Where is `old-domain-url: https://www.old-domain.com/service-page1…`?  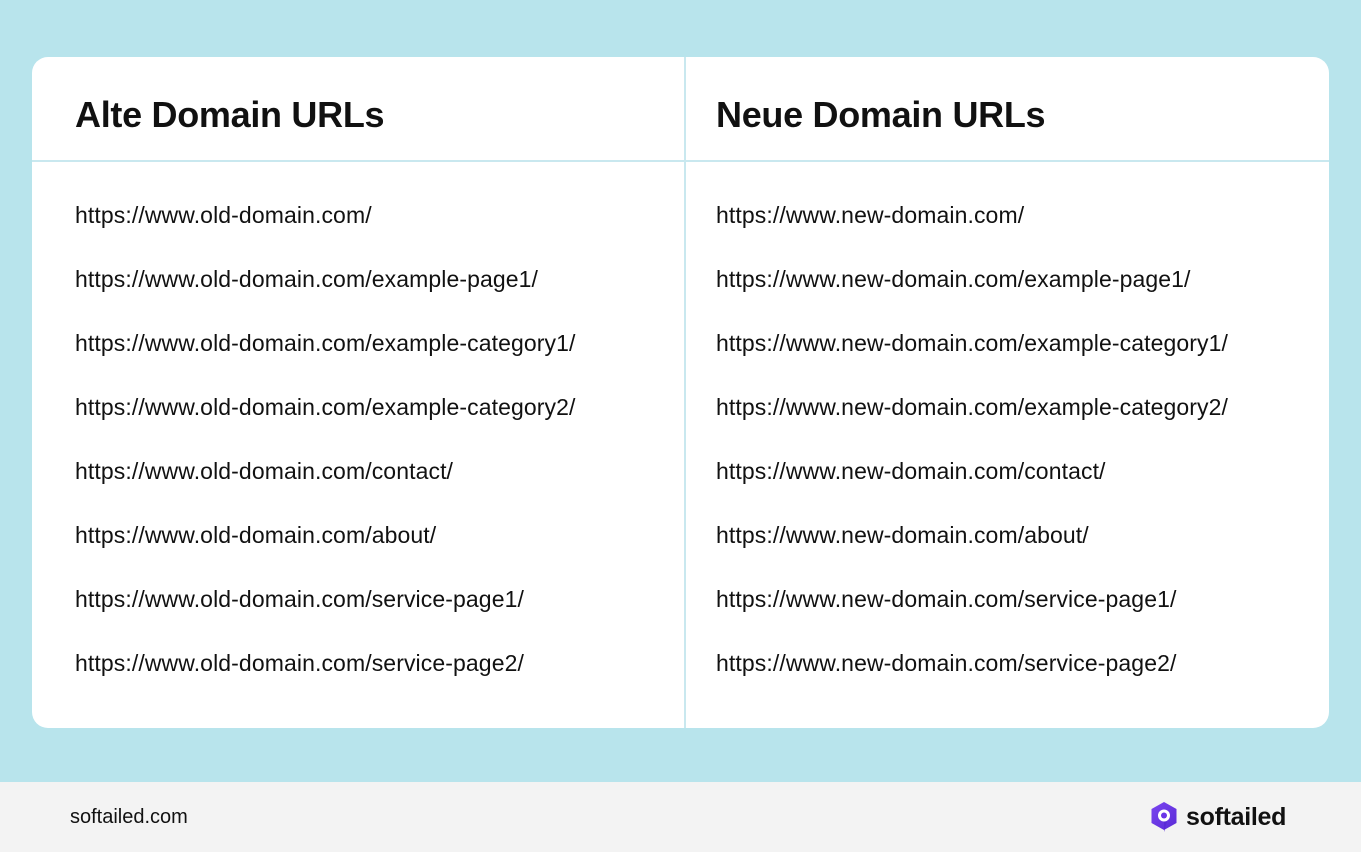 old-domain-url: https://www.old-domain.com/service-page1… is located at coordinates (299, 599).